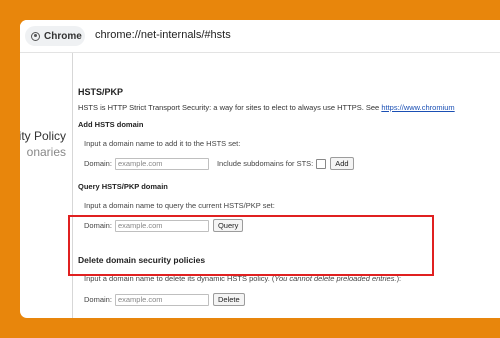 The height and width of the screenshot is (338, 500). I want to click on delete-section-highlight, so click(251, 245).